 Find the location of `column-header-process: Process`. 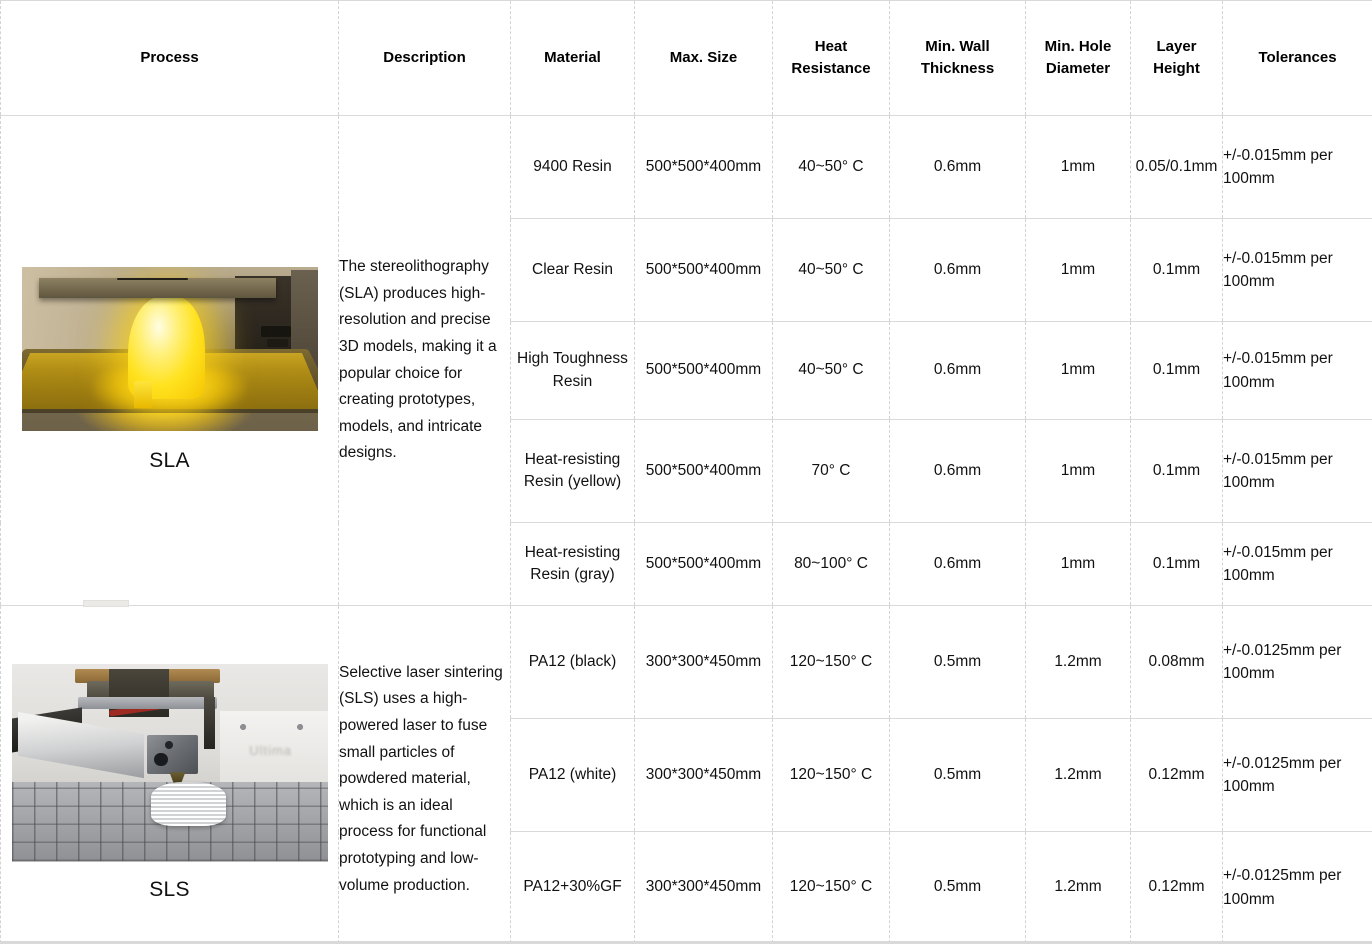

column-header-process: Process is located at coordinates (169, 58).